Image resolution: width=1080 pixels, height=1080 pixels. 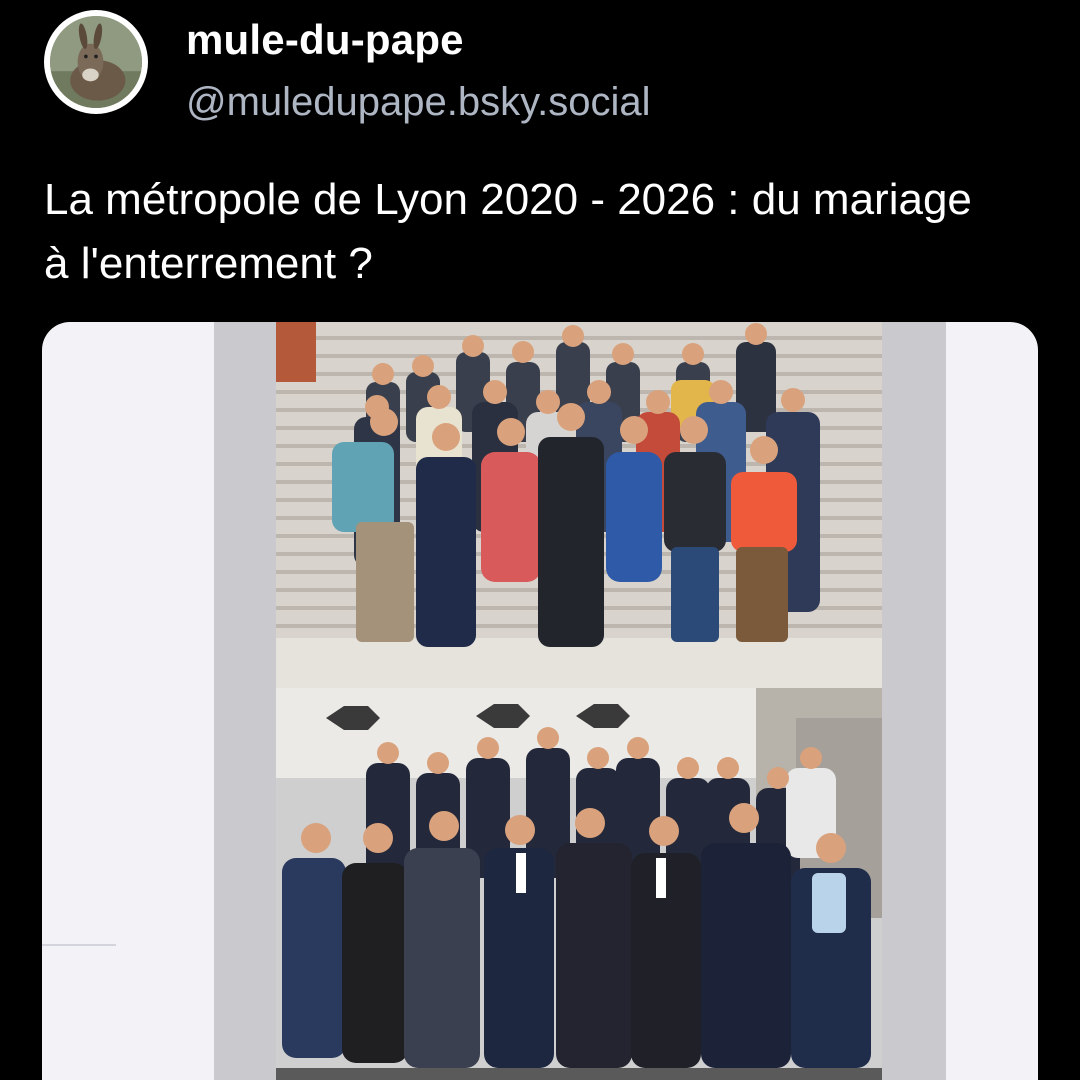 What do you see at coordinates (325, 40) in the screenshot?
I see `display-name: mule-du-pape` at bounding box center [325, 40].